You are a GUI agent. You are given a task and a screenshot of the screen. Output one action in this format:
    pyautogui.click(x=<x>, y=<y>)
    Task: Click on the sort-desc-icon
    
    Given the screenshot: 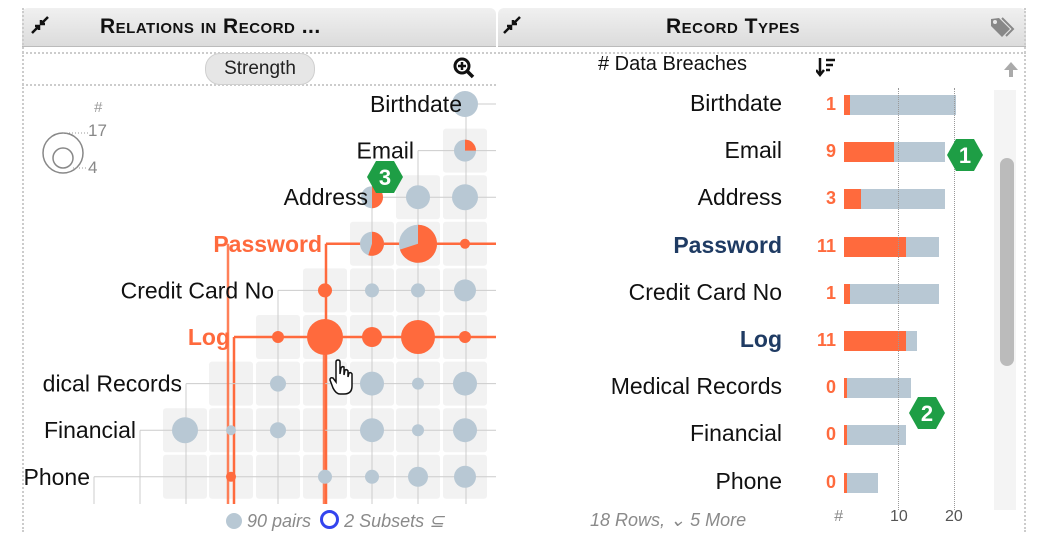 What is the action you would take?
    pyautogui.click(x=826, y=67)
    